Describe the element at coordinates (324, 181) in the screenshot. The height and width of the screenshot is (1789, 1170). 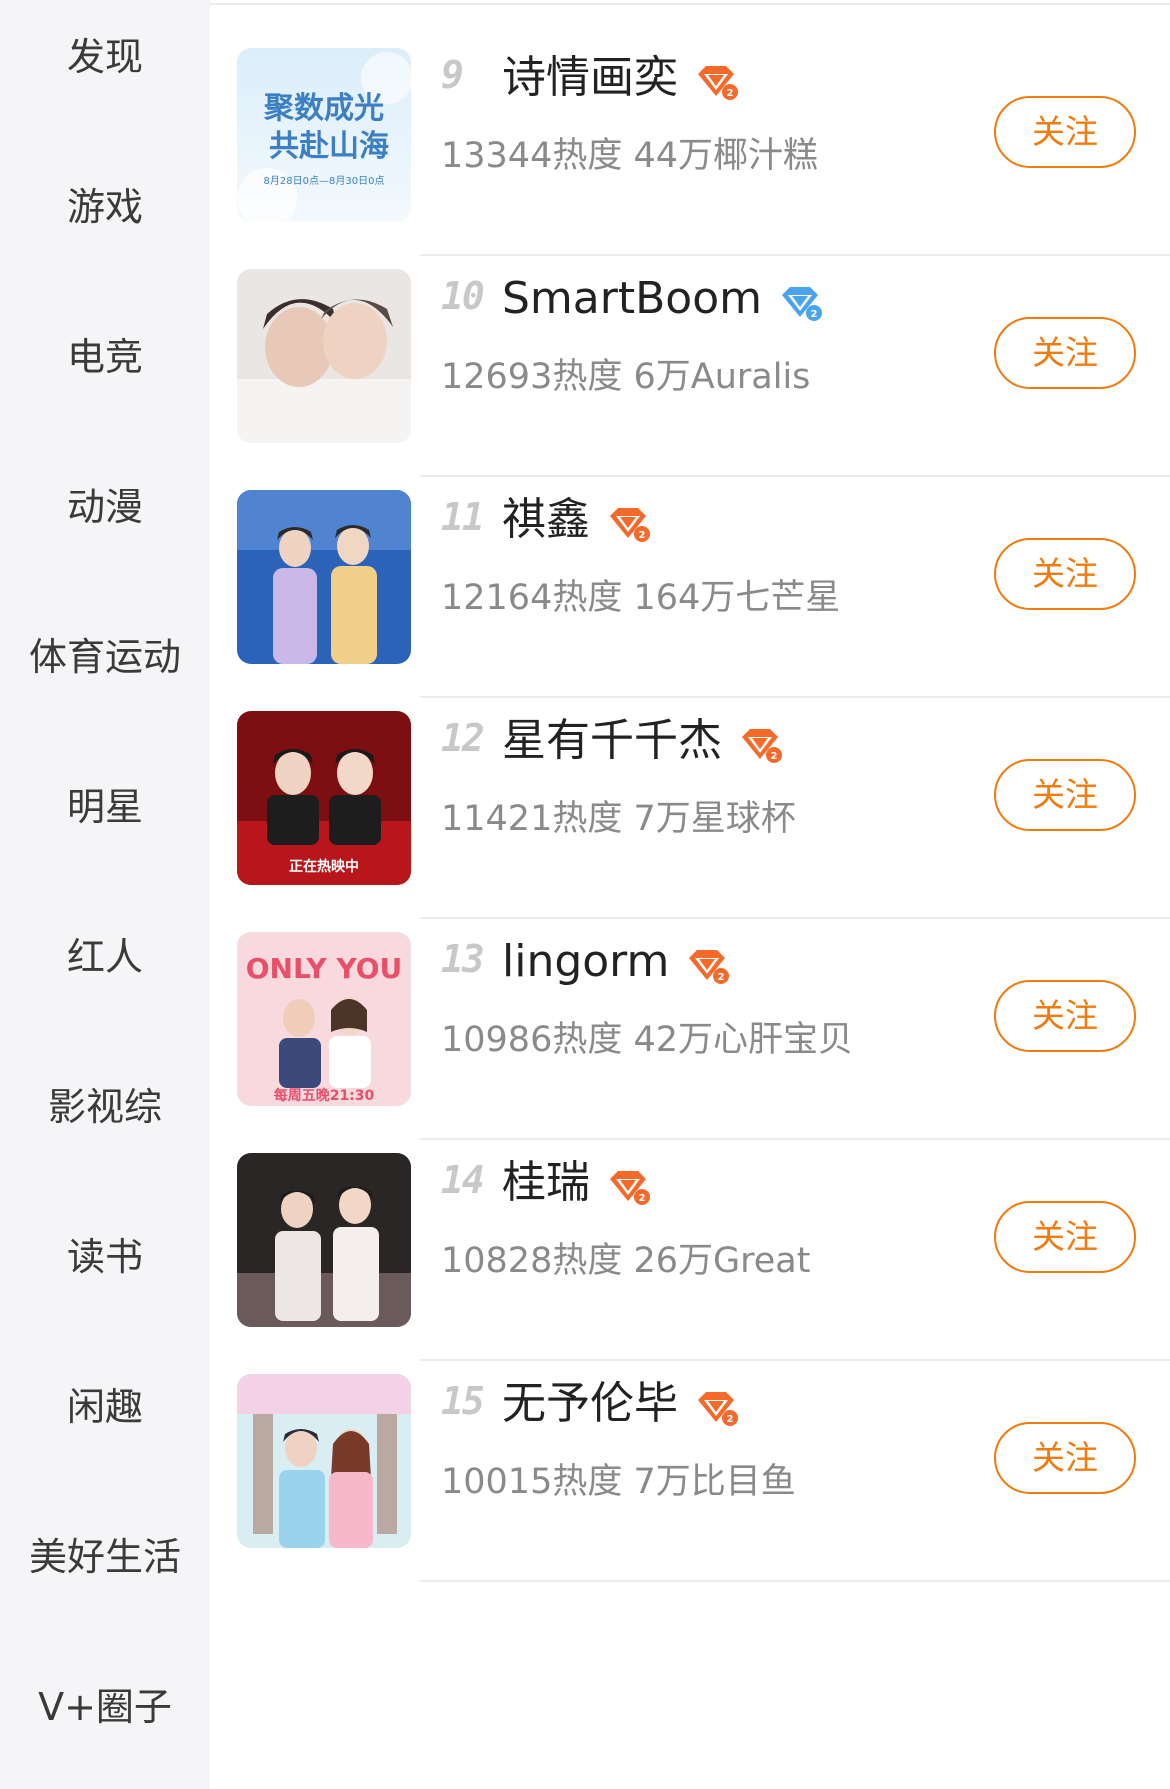
I see `avatar-date: 8月28日0点—8月30日0点` at that location.